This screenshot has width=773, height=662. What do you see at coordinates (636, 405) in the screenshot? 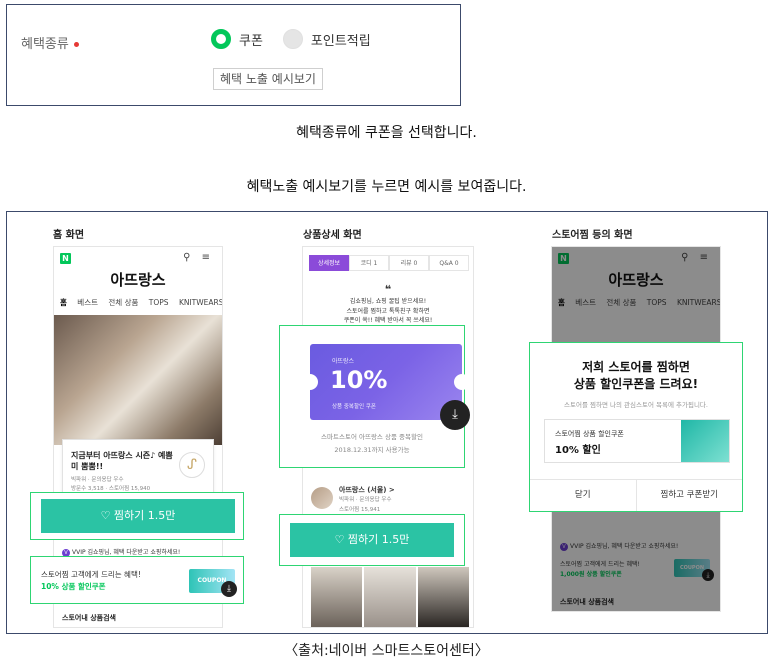
I see `modal-subtitle: 스토어를 찜하면 나의 관심스토어 목록에 추가됩니다.` at bounding box center [636, 405].